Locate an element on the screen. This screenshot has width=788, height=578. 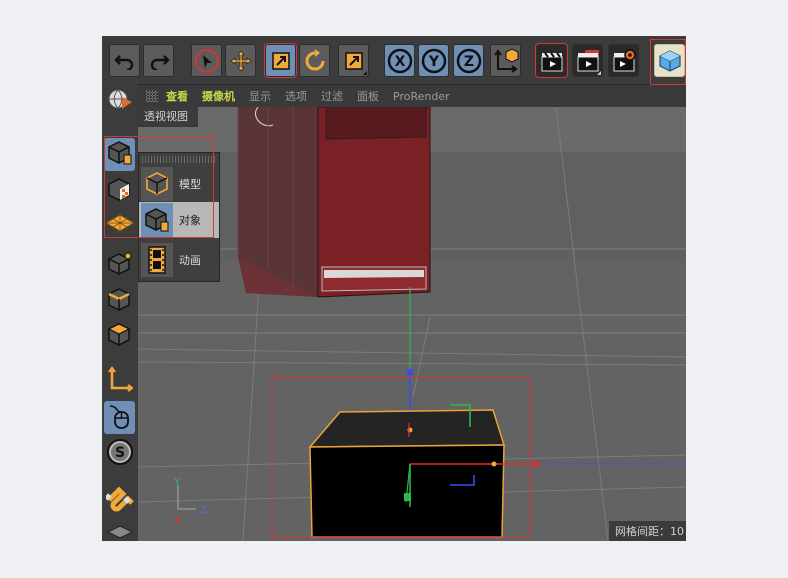
model-mode-button is located at coordinates (119, 154).